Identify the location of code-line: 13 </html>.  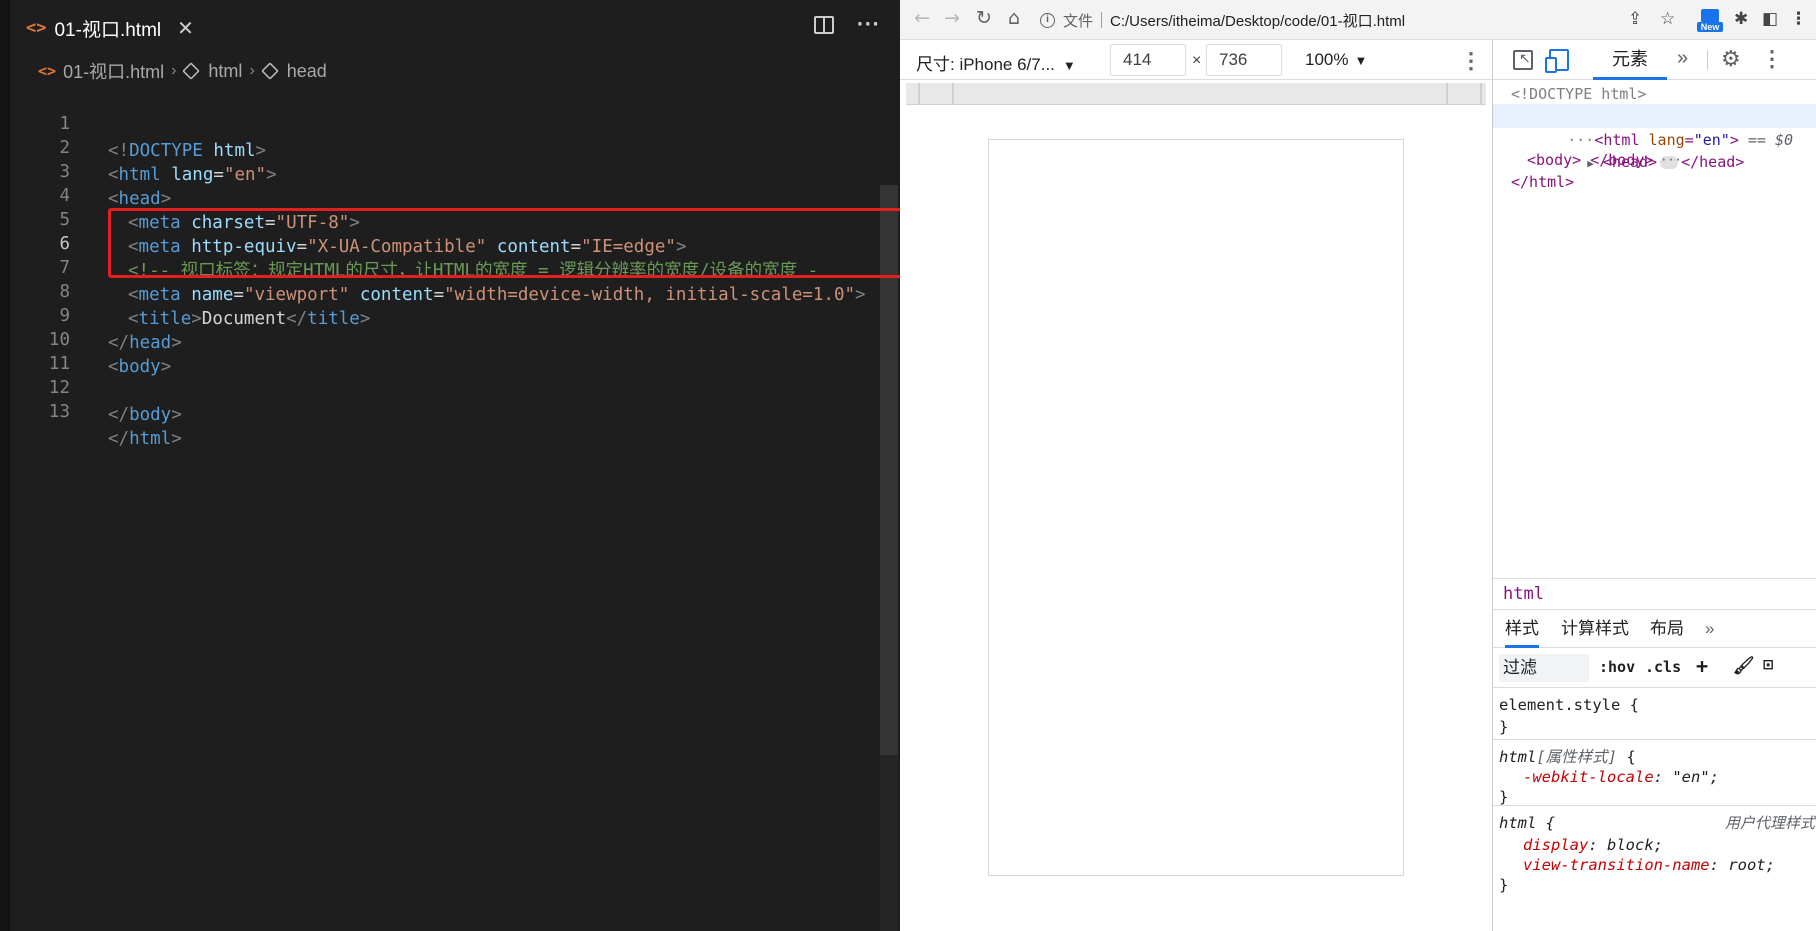
(96, 410).